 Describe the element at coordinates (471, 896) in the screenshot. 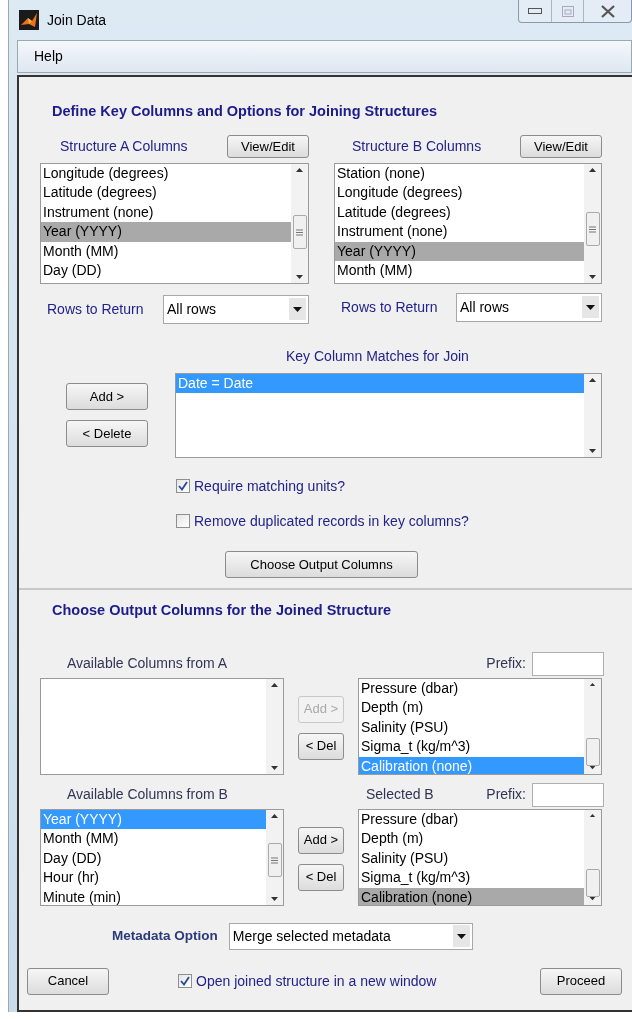

I see `list-item: Calibration (none)` at that location.